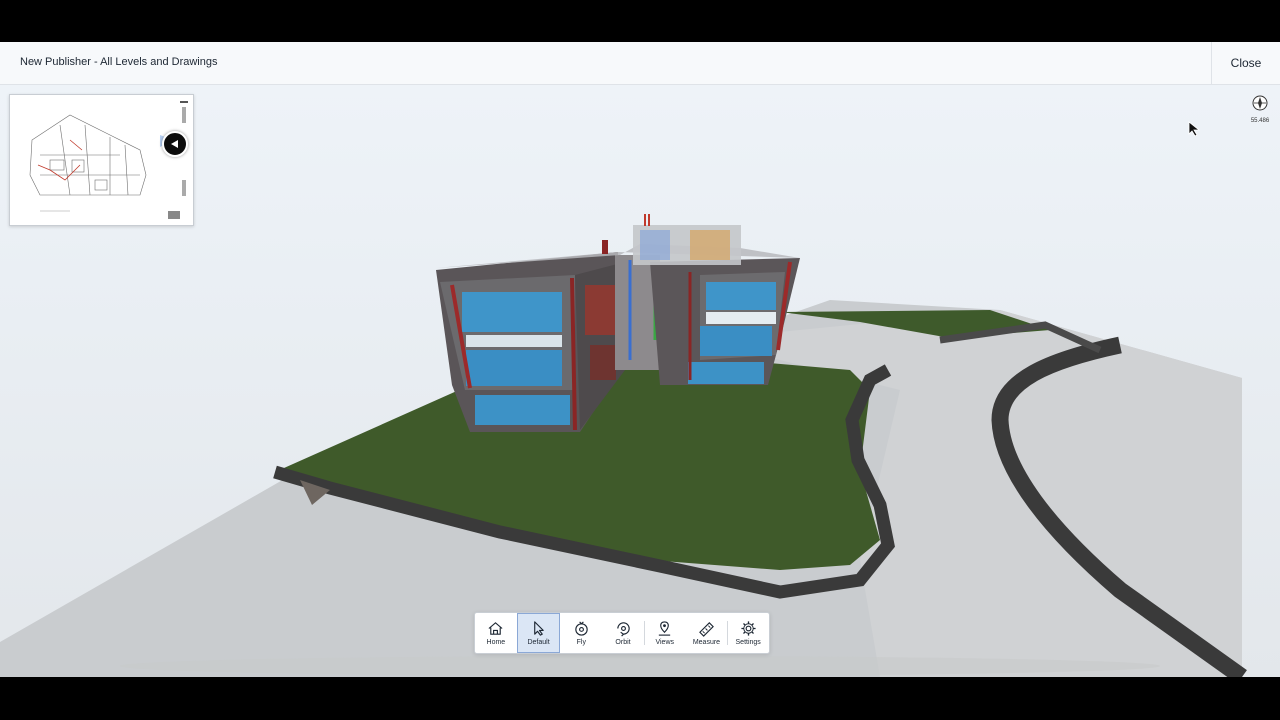  I want to click on pointer-icon, so click(539, 628).